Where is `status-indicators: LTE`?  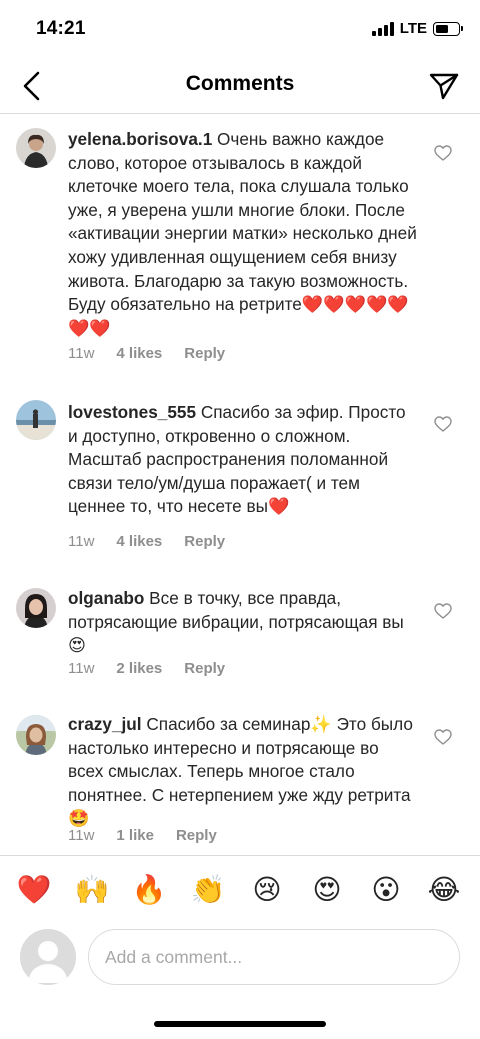
status-indicators: LTE is located at coordinates (417, 28).